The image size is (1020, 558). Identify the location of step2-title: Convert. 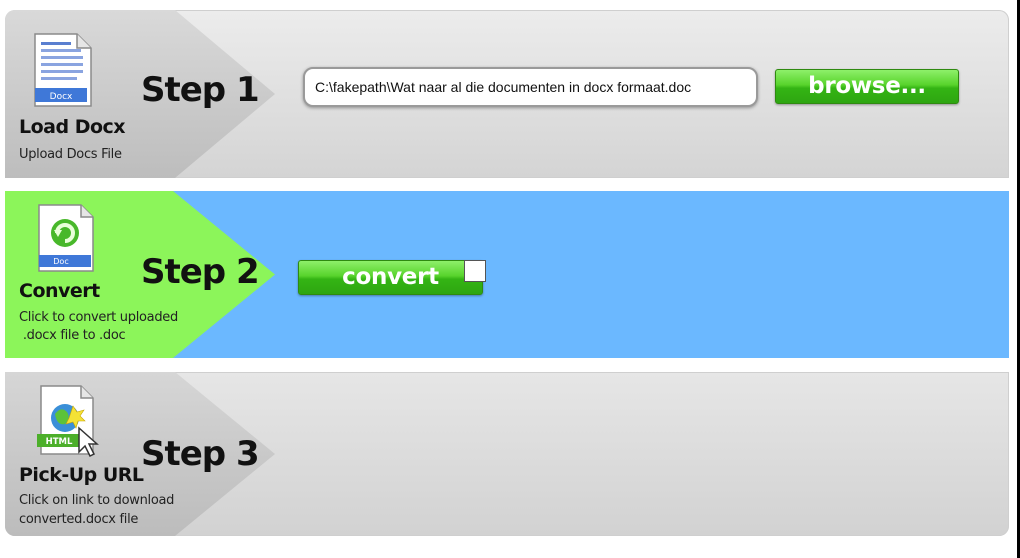
(59, 291).